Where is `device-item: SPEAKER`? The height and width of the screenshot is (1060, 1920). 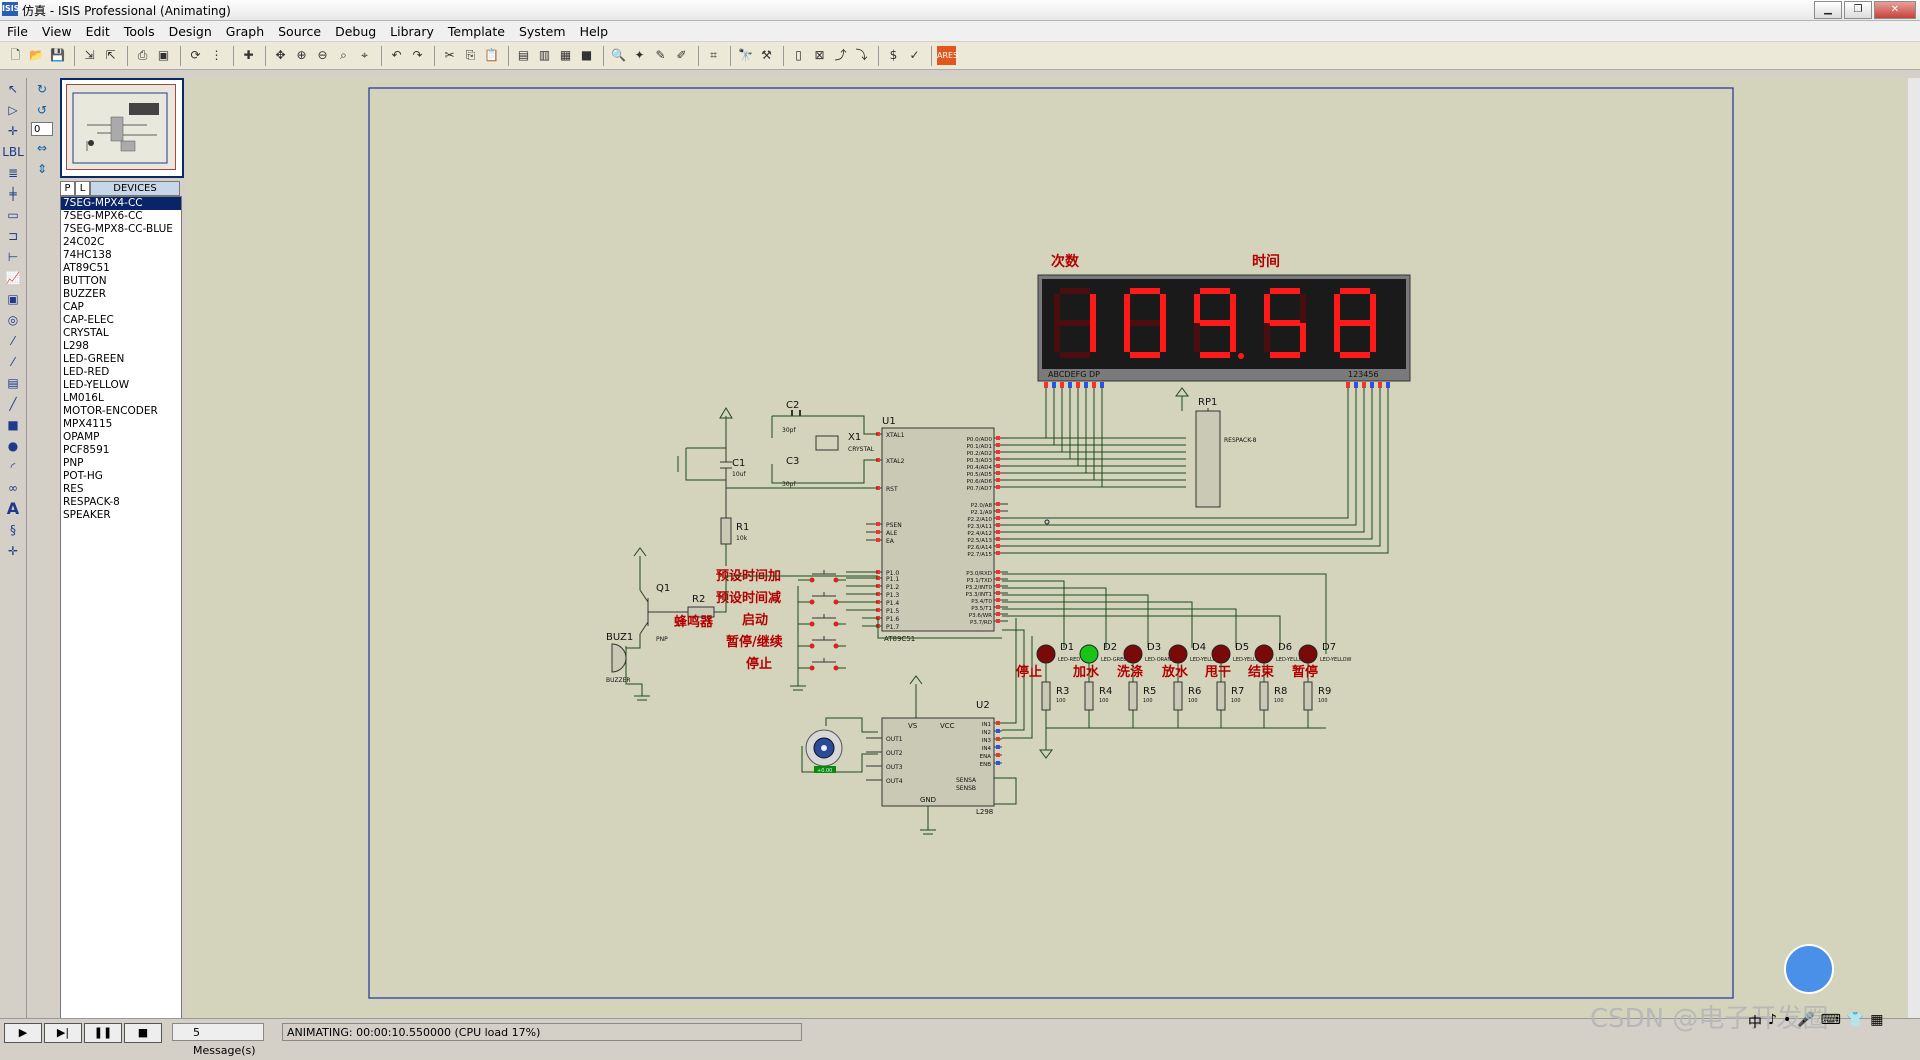
device-item: SPEAKER is located at coordinates (121, 515).